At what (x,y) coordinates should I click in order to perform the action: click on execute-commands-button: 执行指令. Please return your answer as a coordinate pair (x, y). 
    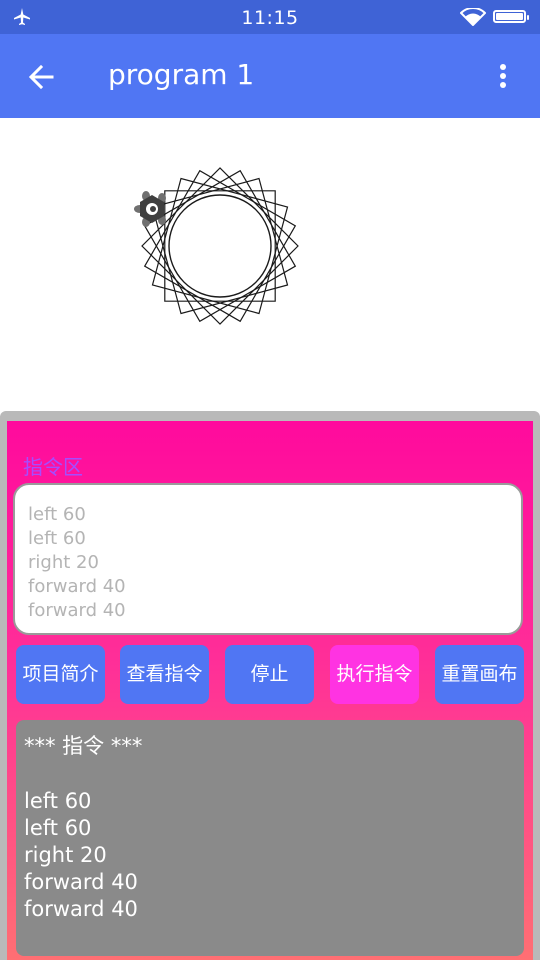
    Looking at the image, I should click on (374, 674).